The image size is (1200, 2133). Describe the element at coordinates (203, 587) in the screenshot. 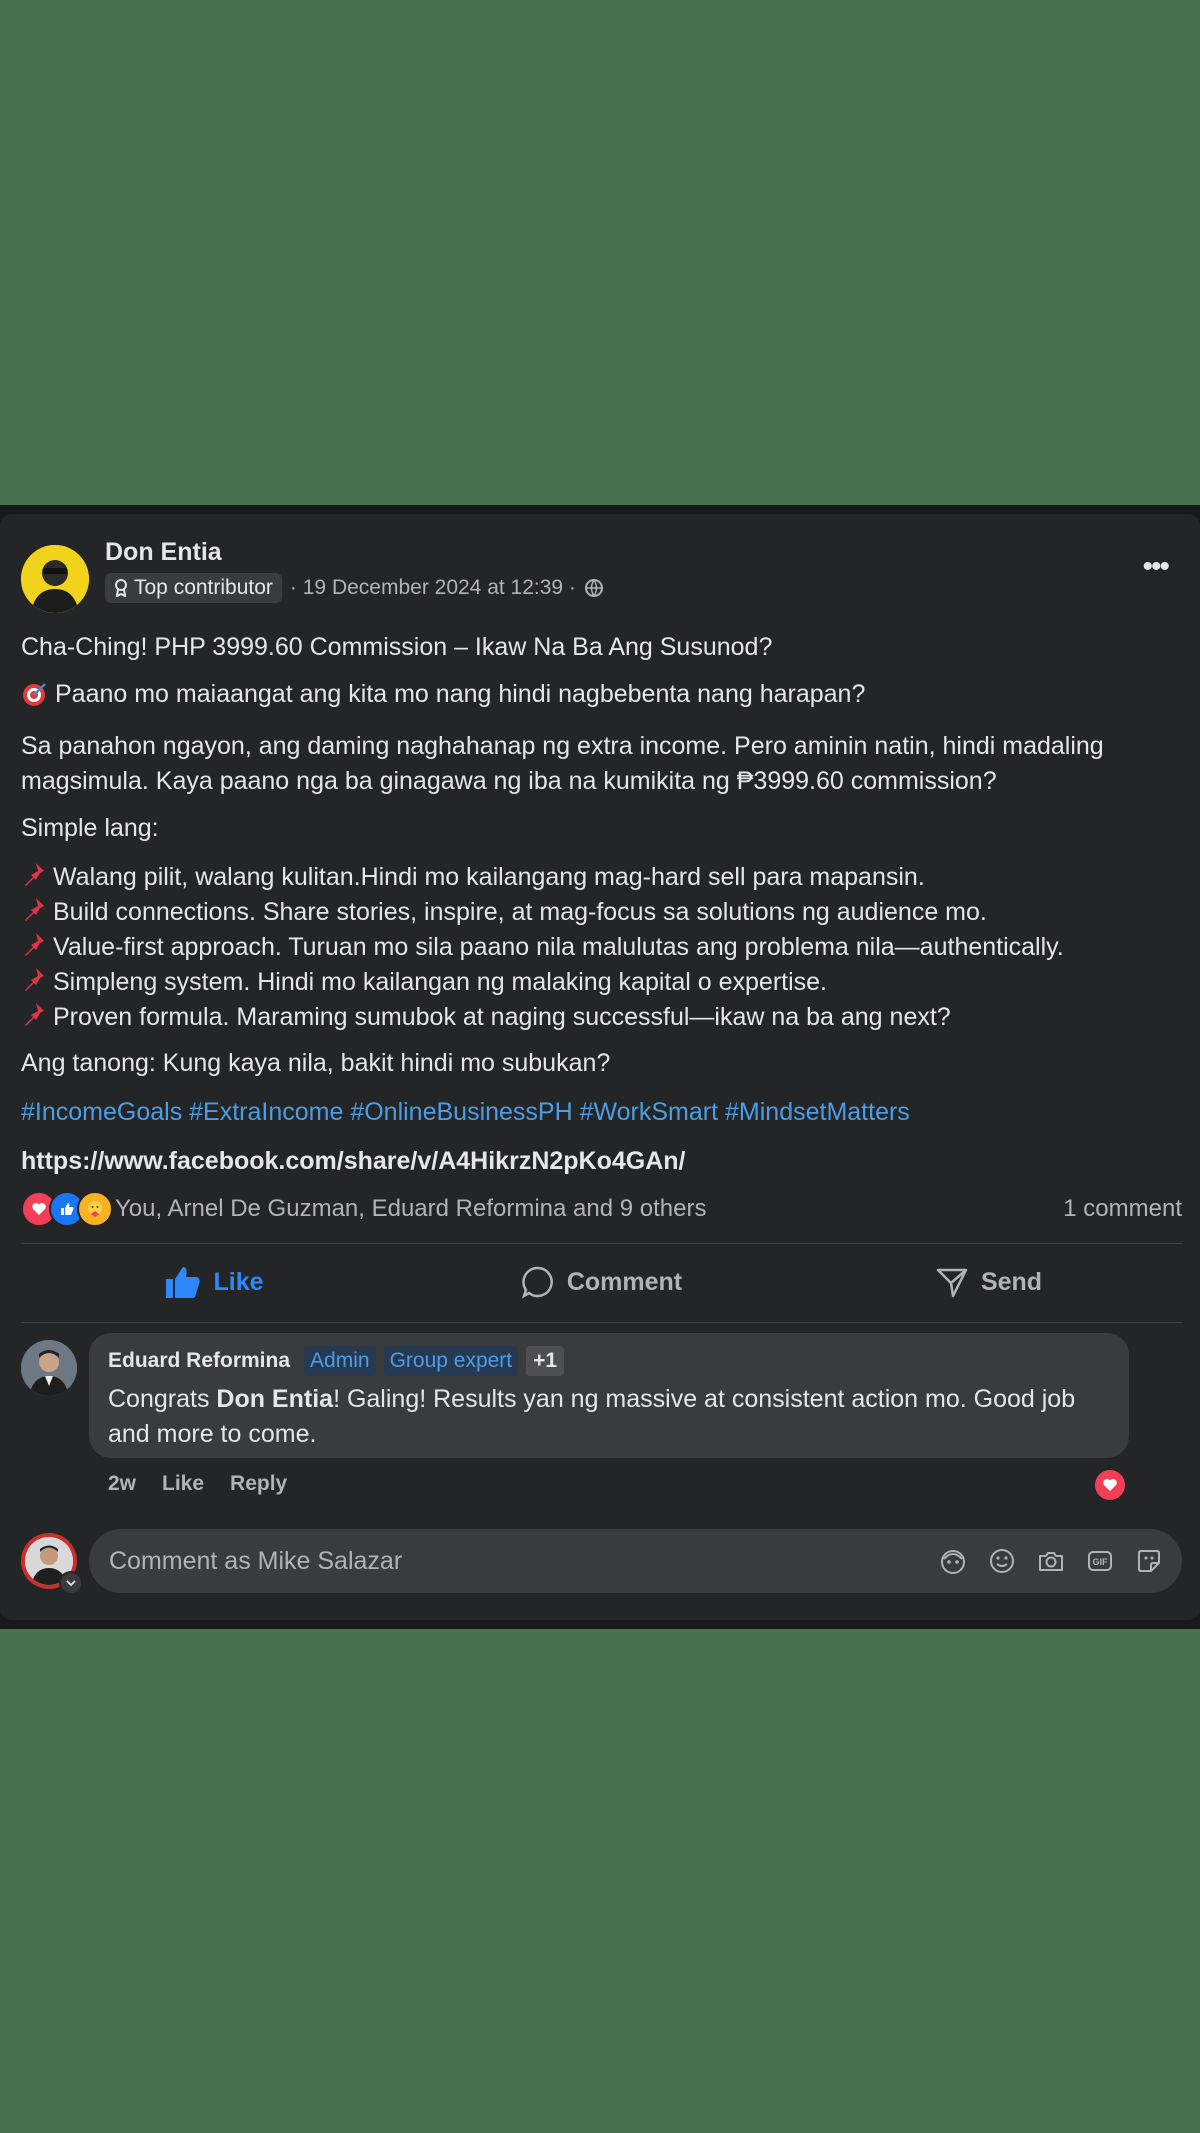

I see `badge-label: Top contributor` at that location.